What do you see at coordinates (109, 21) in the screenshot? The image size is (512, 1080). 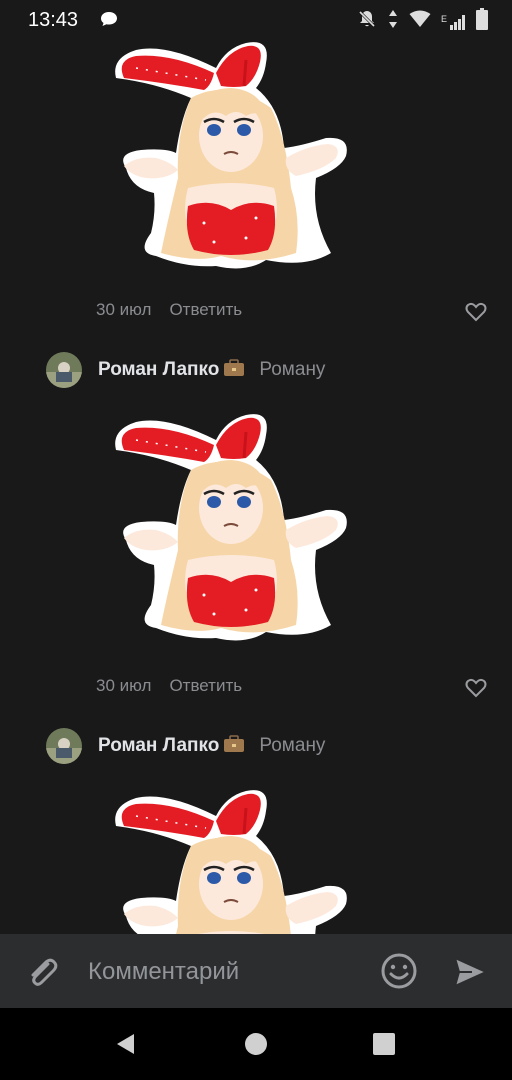 I see `message-icon` at bounding box center [109, 21].